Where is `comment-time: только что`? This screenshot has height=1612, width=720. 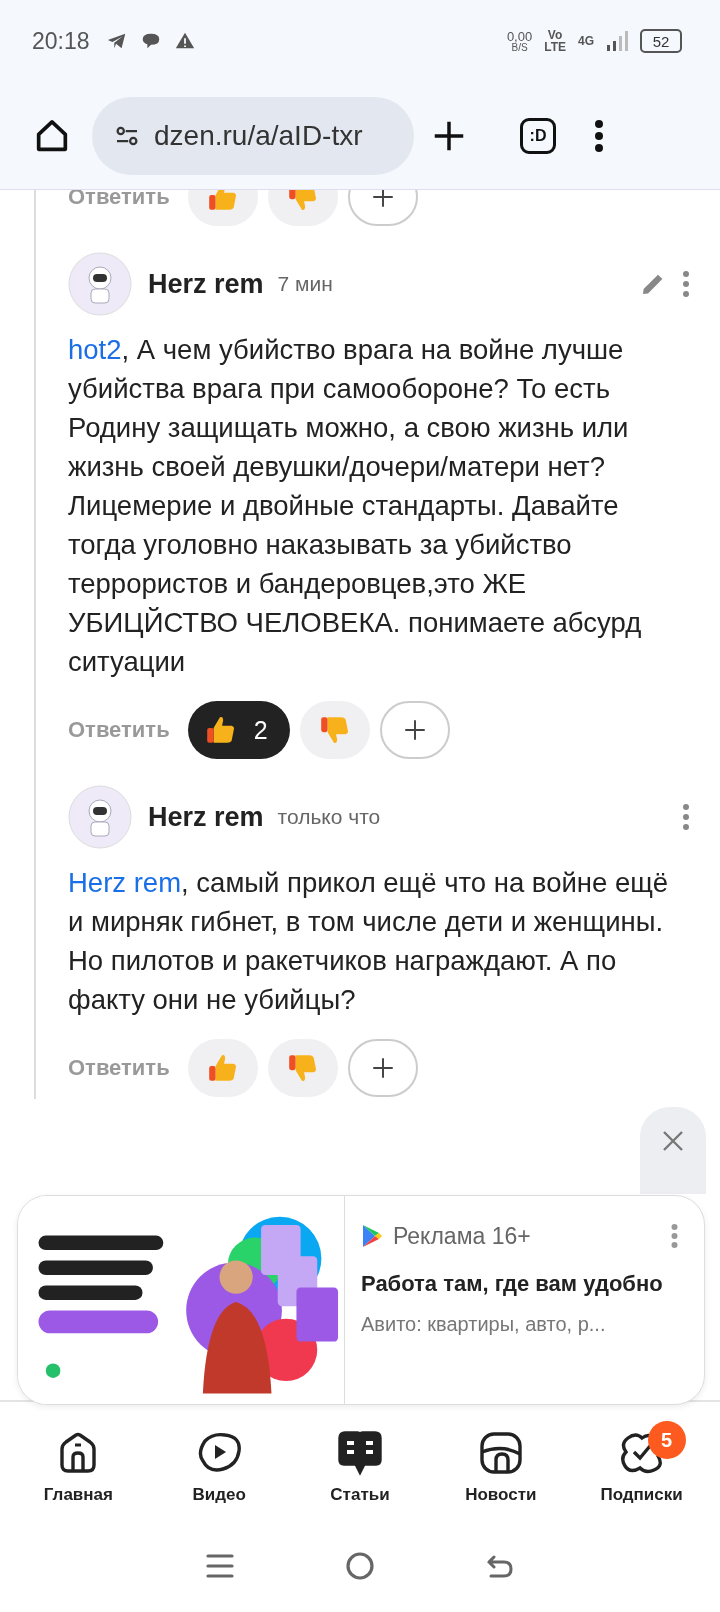 comment-time: только что is located at coordinates (329, 817).